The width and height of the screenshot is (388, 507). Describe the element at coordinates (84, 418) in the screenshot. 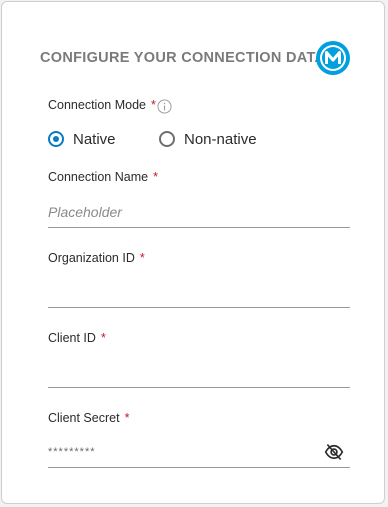

I see `client-secret-label-text: Client Secret` at that location.